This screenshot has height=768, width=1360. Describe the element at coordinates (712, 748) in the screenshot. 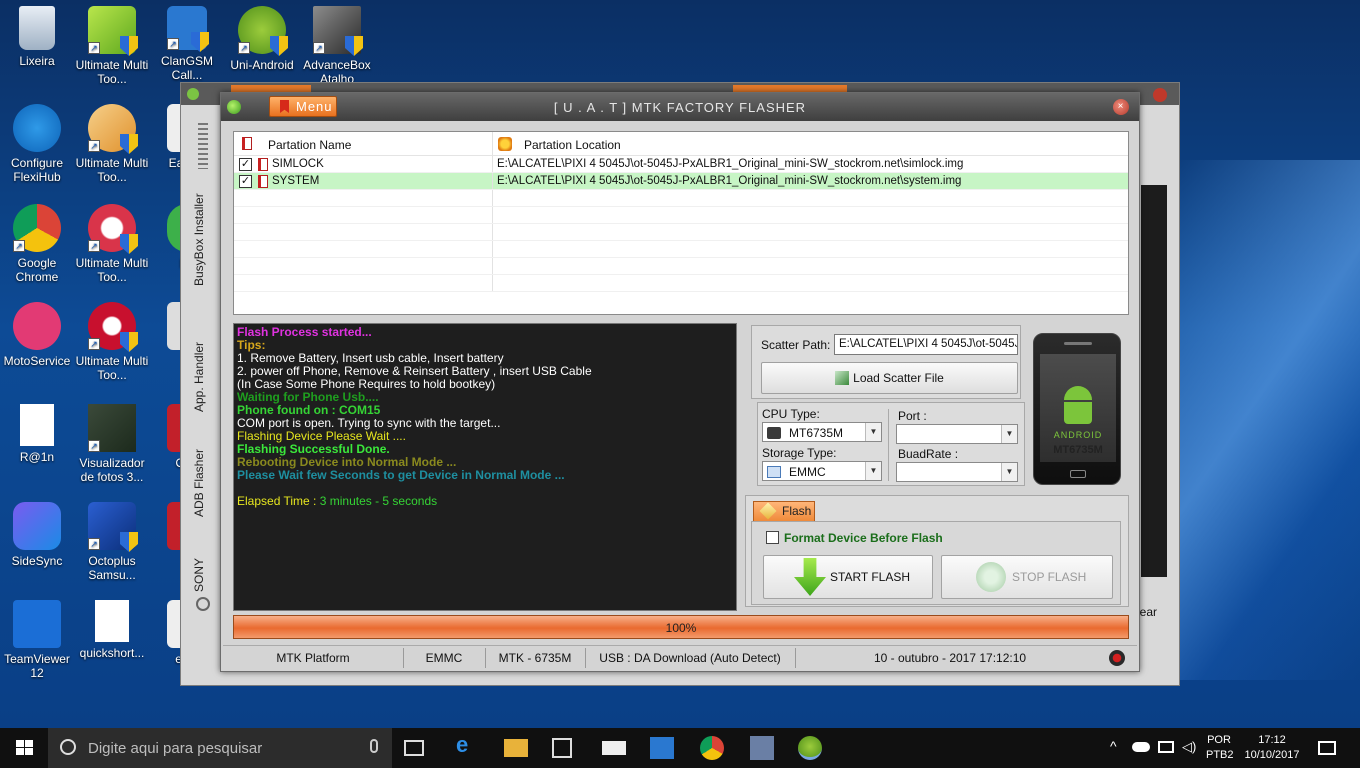

I see `chrome-taskbar-icon` at that location.